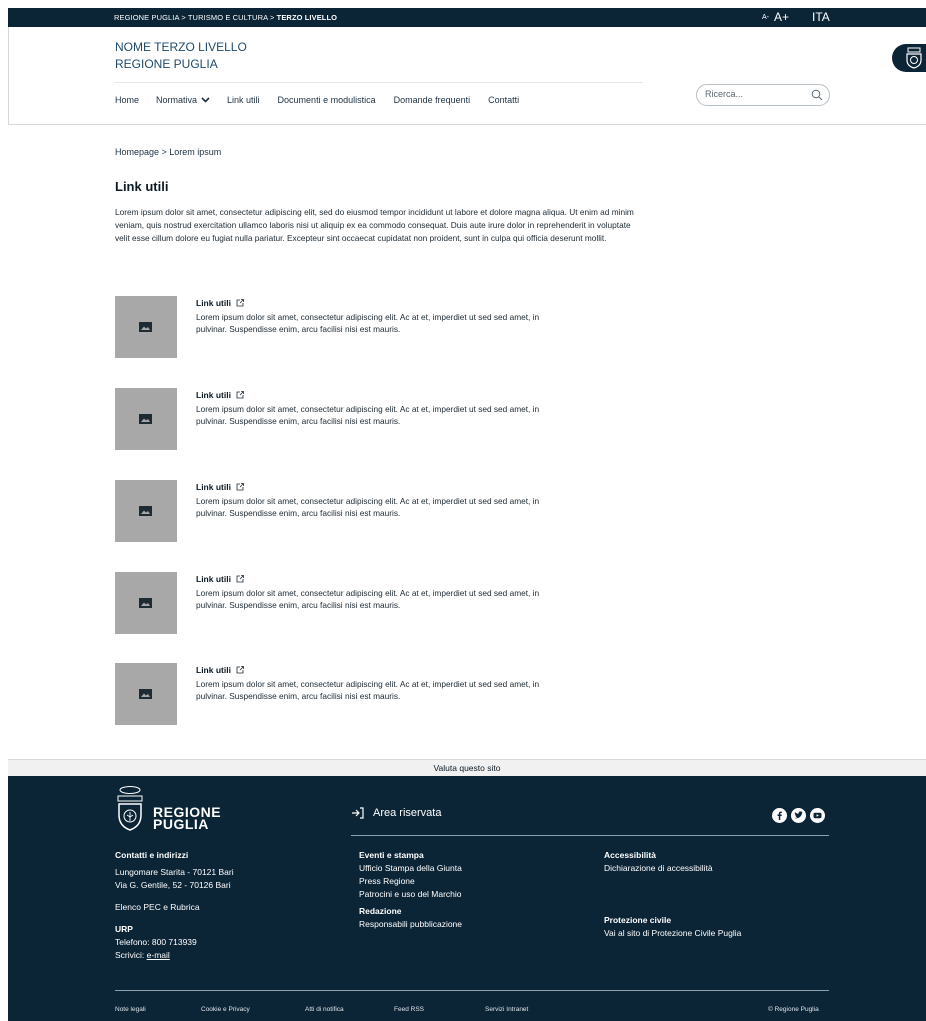  What do you see at coordinates (503, 100) in the screenshot?
I see `nav-item-contatti: Contatti` at bounding box center [503, 100].